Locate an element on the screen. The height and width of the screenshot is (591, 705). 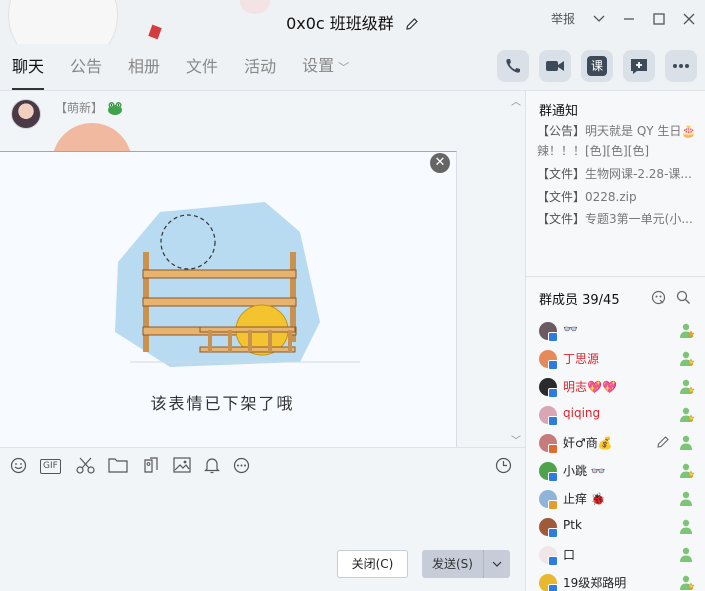
notice-title: 群通知 is located at coordinates (558, 109).